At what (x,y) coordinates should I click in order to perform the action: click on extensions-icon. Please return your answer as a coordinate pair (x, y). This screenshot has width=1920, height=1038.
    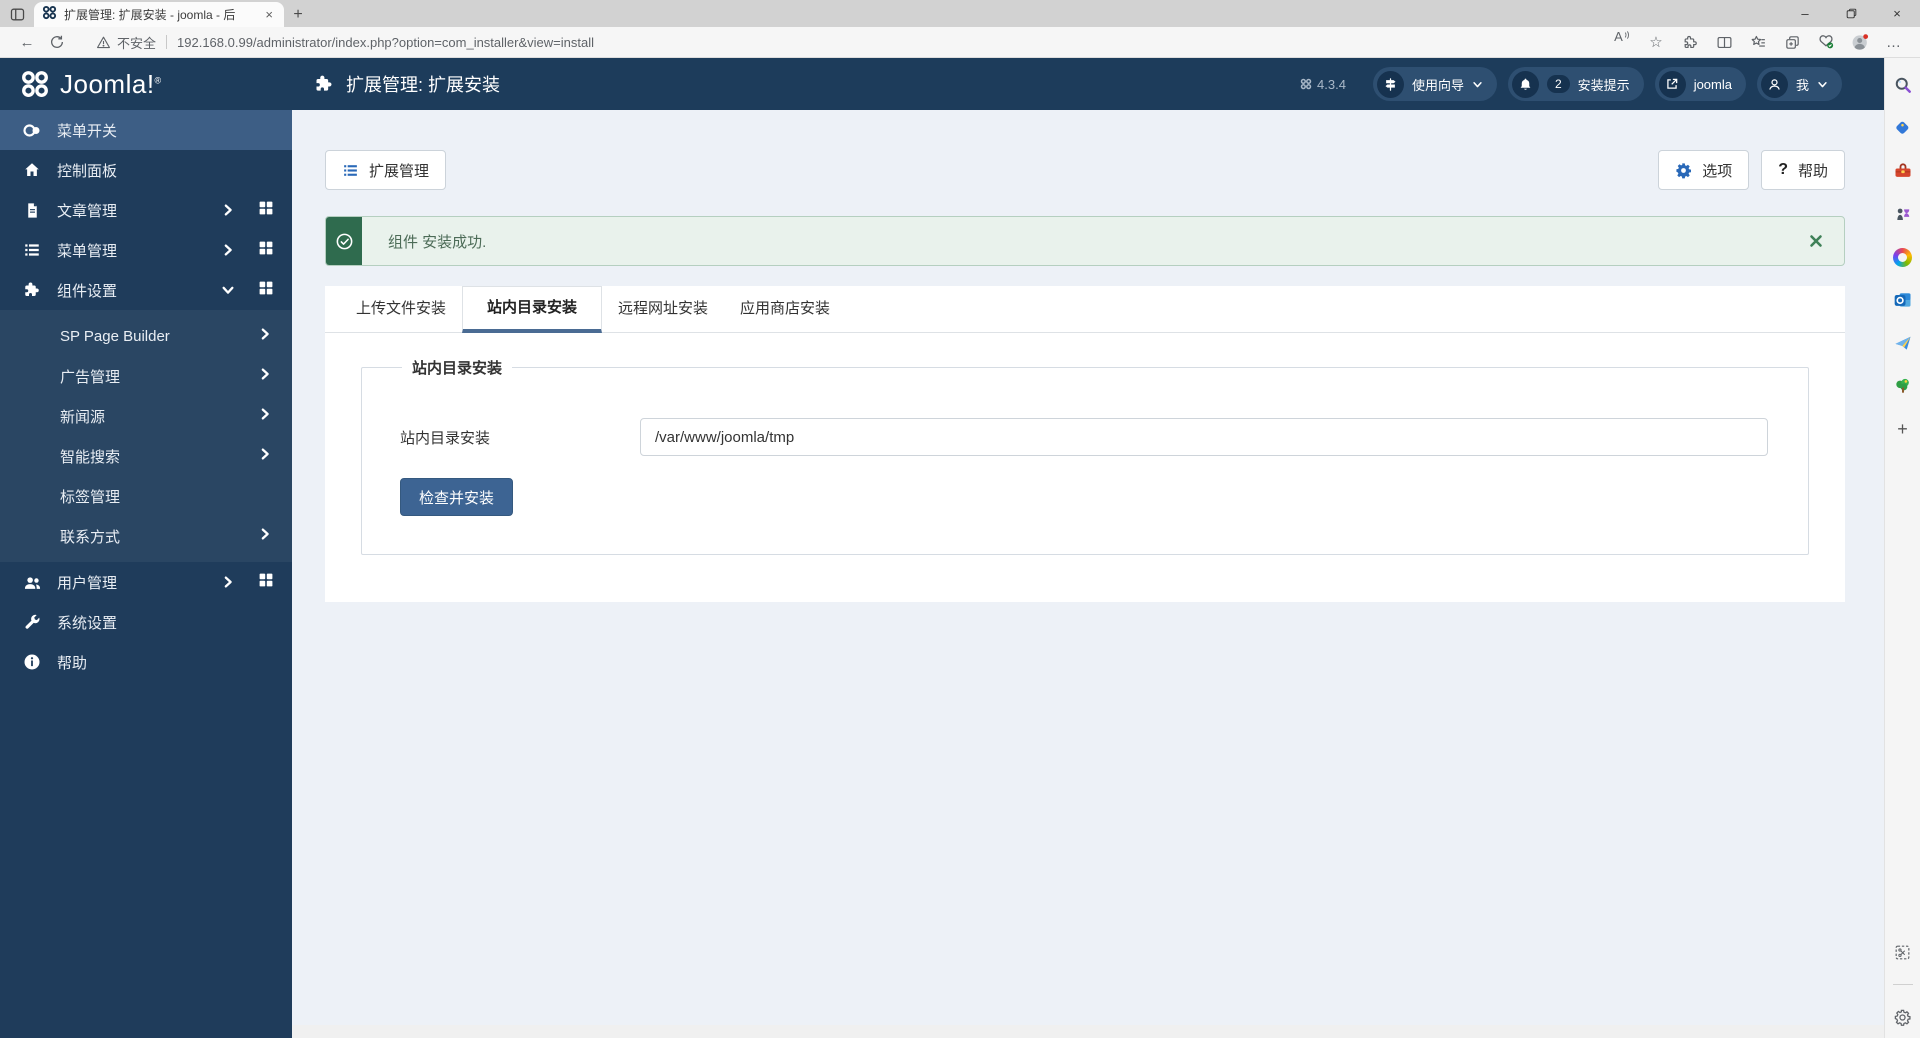
    Looking at the image, I should click on (1690, 42).